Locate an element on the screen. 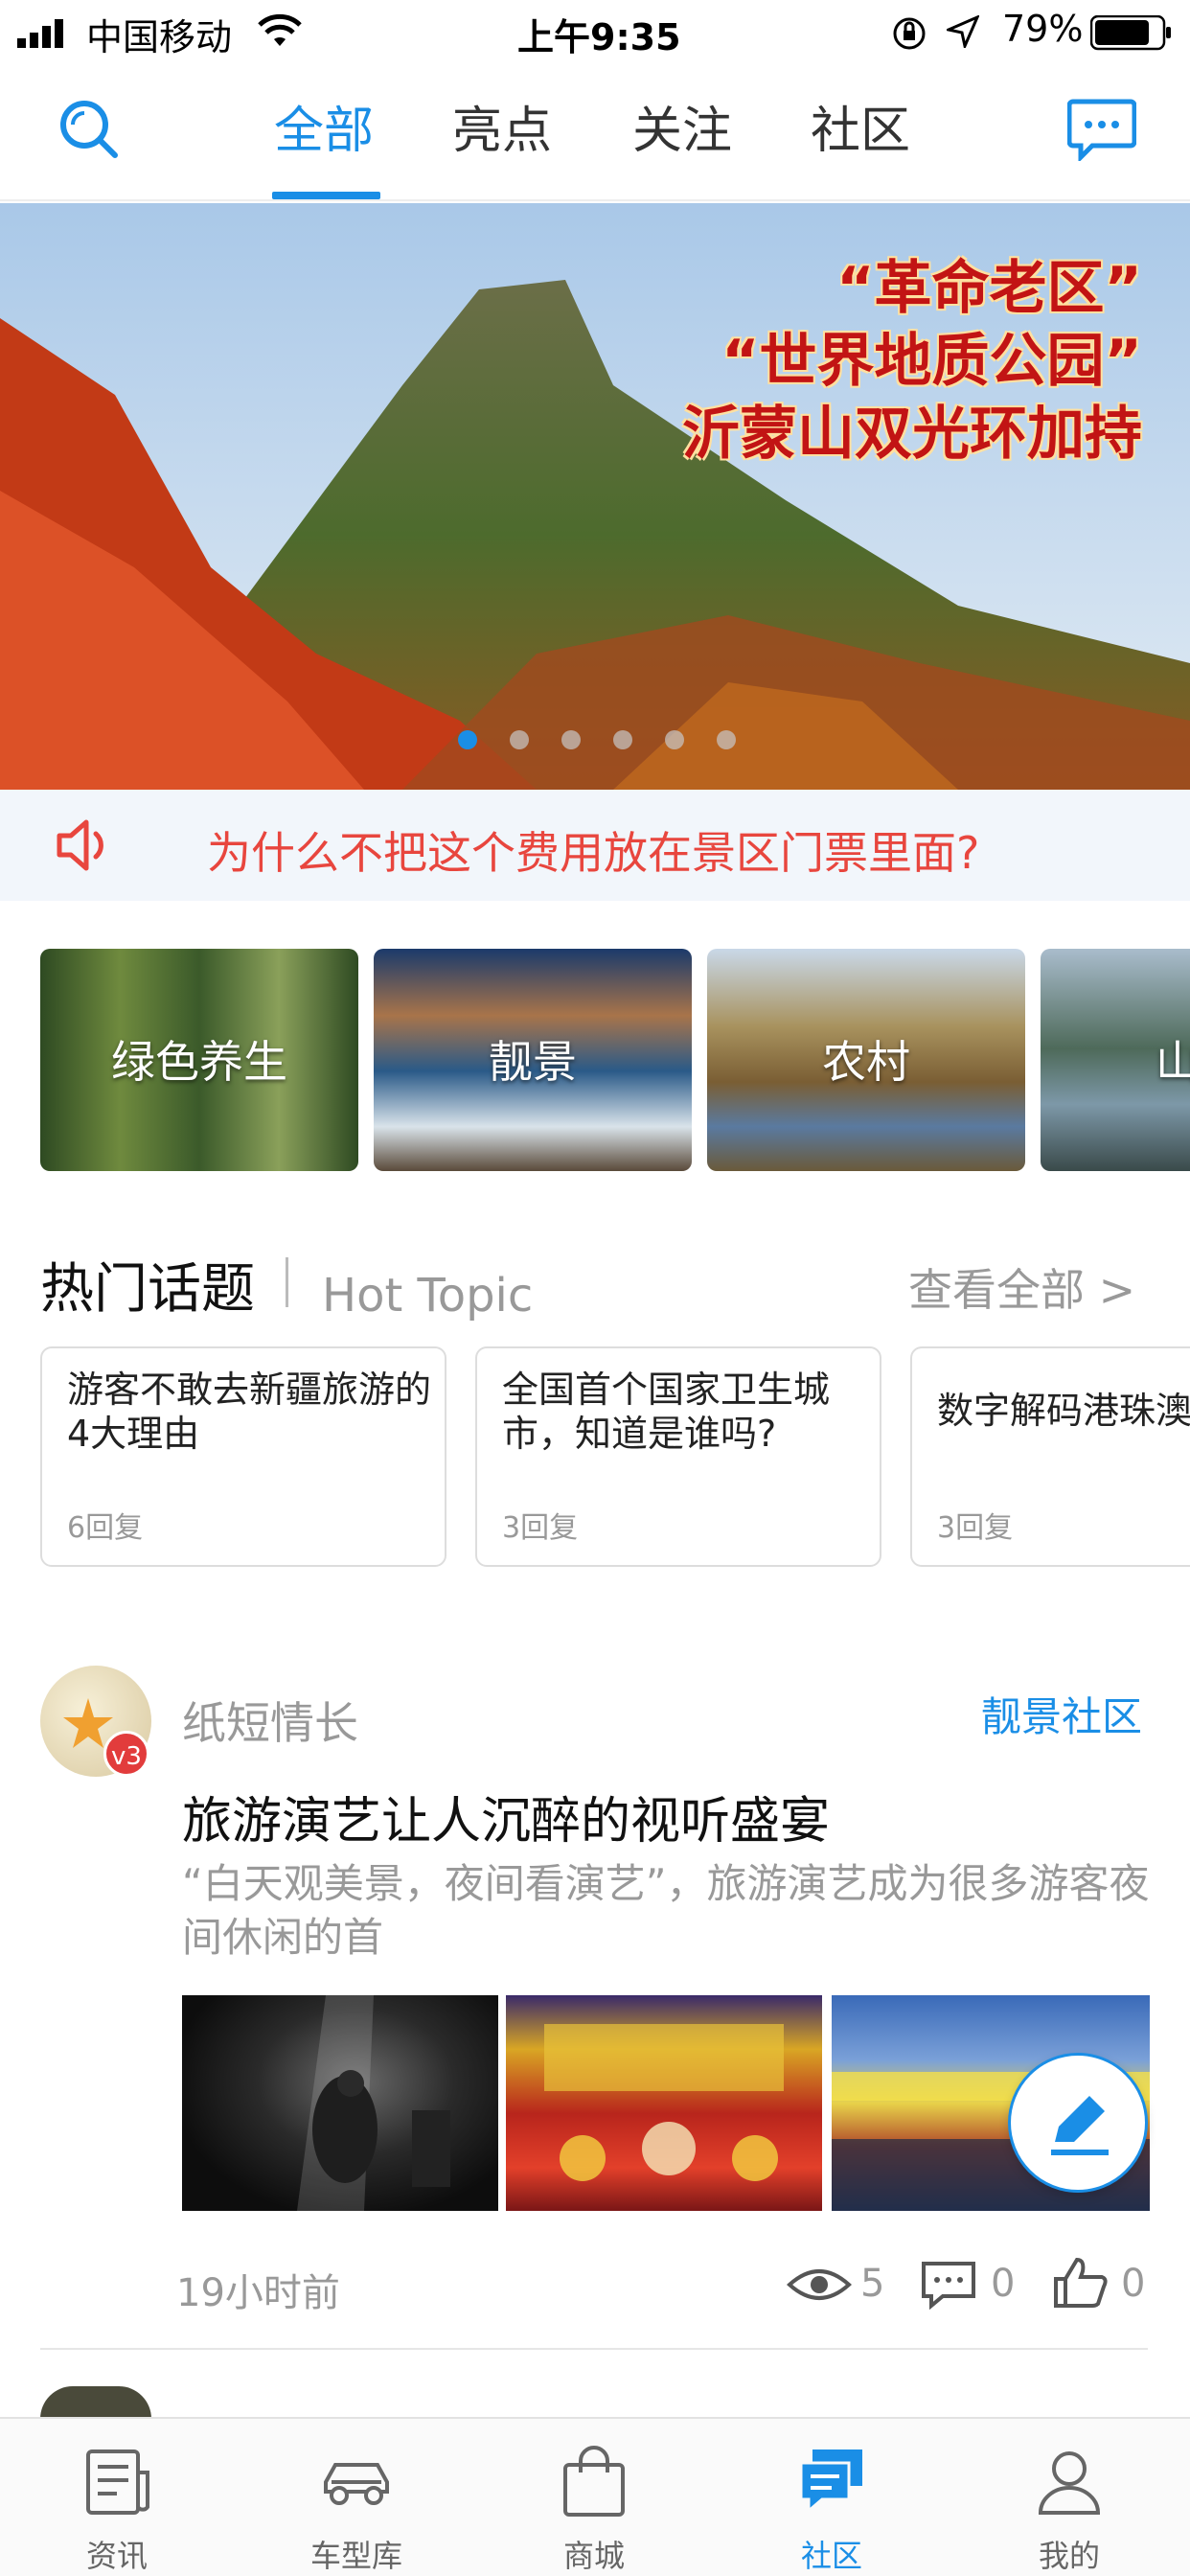 This screenshot has width=1190, height=2576. category-card: 山 is located at coordinates (1115, 1060).